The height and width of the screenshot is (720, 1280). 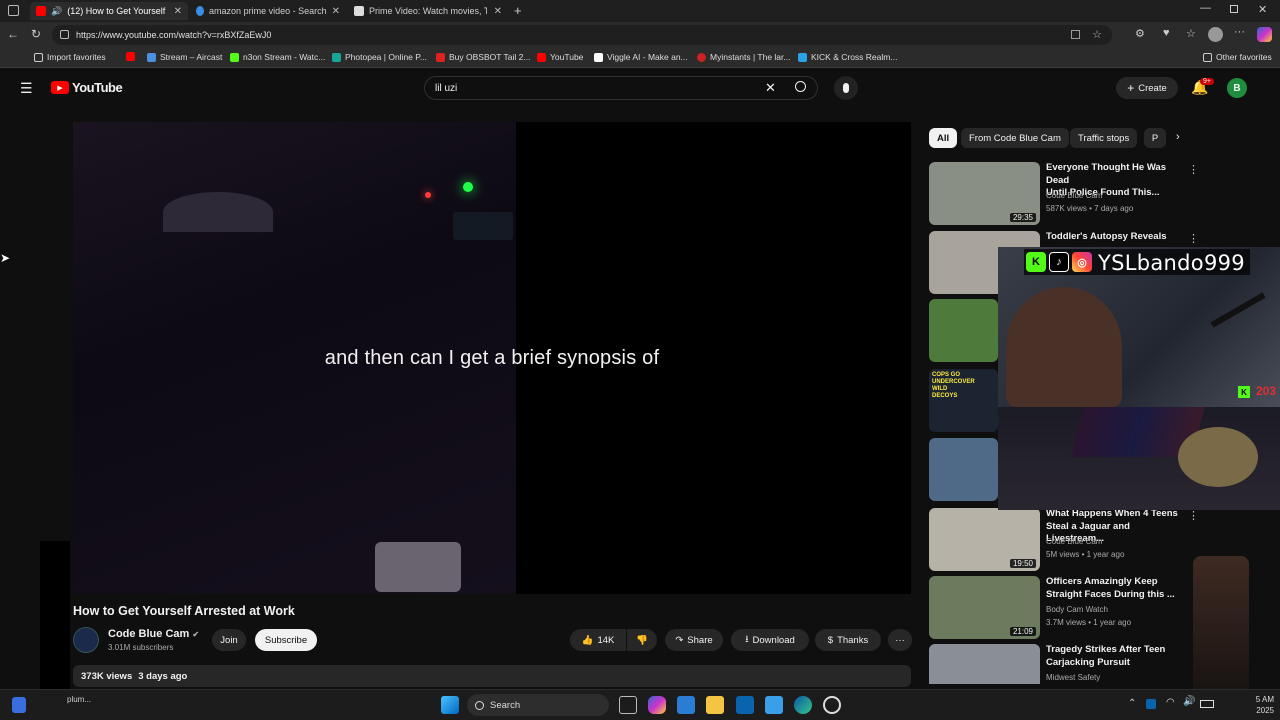 I want to click on search-input: lil uzi ✕, so click(x=621, y=88).